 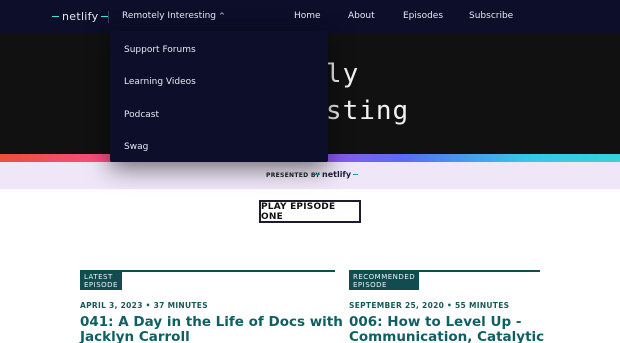 What do you see at coordinates (169, 16) in the screenshot?
I see `menu-label: Remotely Interesting` at bounding box center [169, 16].